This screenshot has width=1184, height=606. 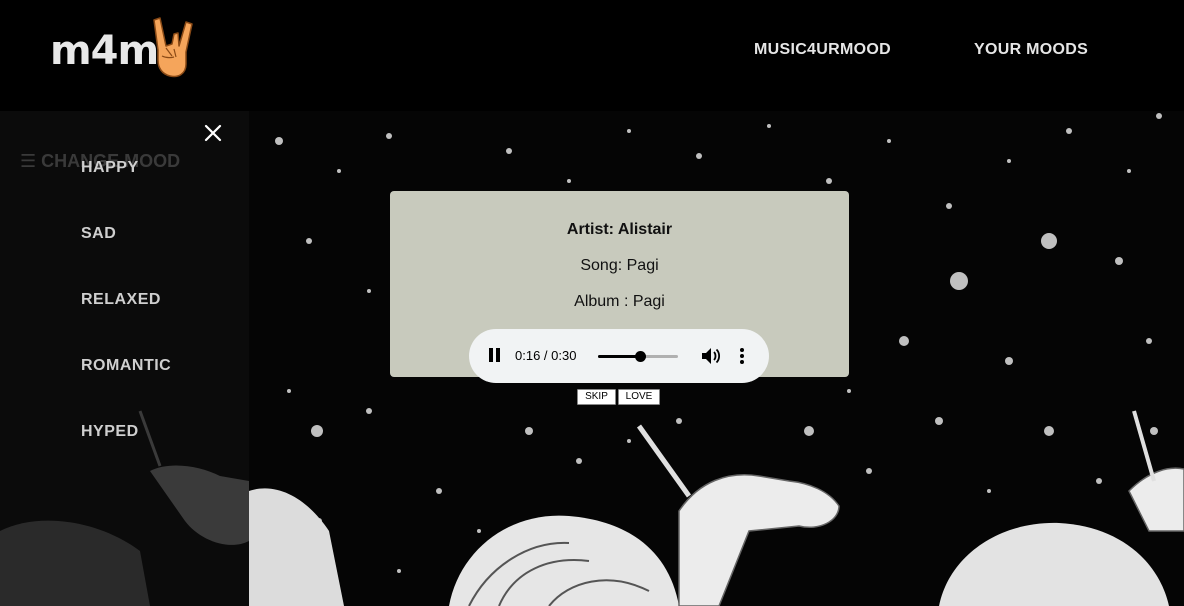 What do you see at coordinates (711, 356) in the screenshot?
I see `volume-icon` at bounding box center [711, 356].